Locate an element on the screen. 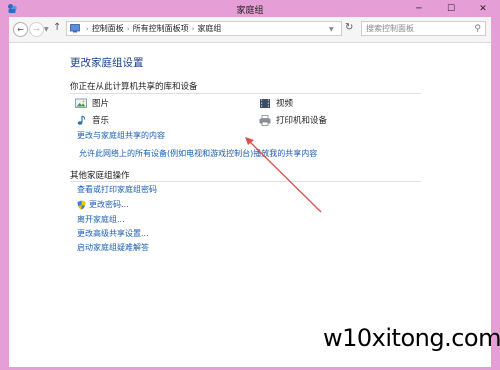 The image size is (500, 370). close-button: ✕ is located at coordinates (483, 8).